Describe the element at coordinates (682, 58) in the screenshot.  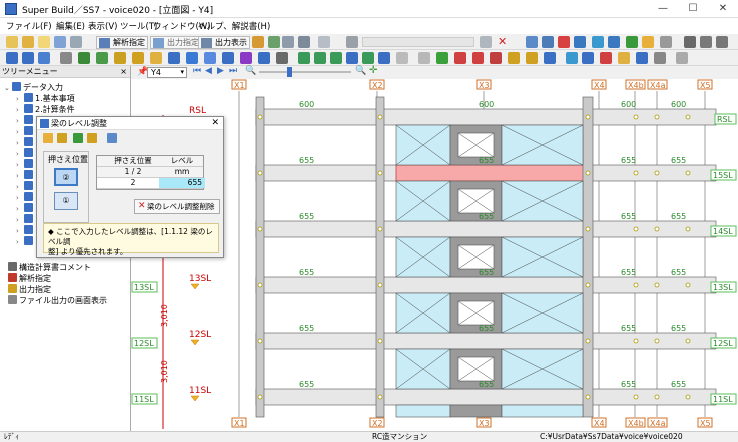
I see `more-icon` at that location.